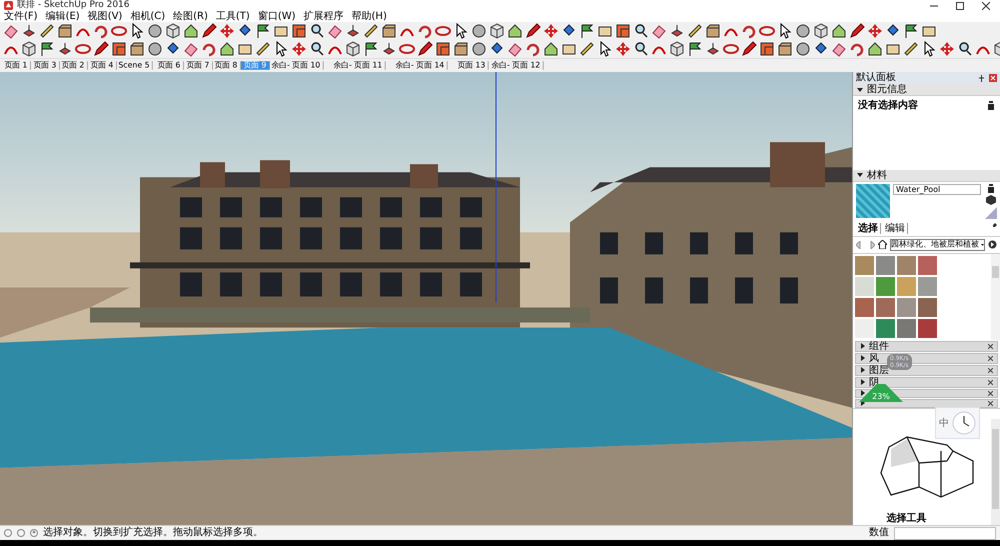 The width and height of the screenshot is (1000, 546). I want to click on panel-title: 图层, so click(879, 370).